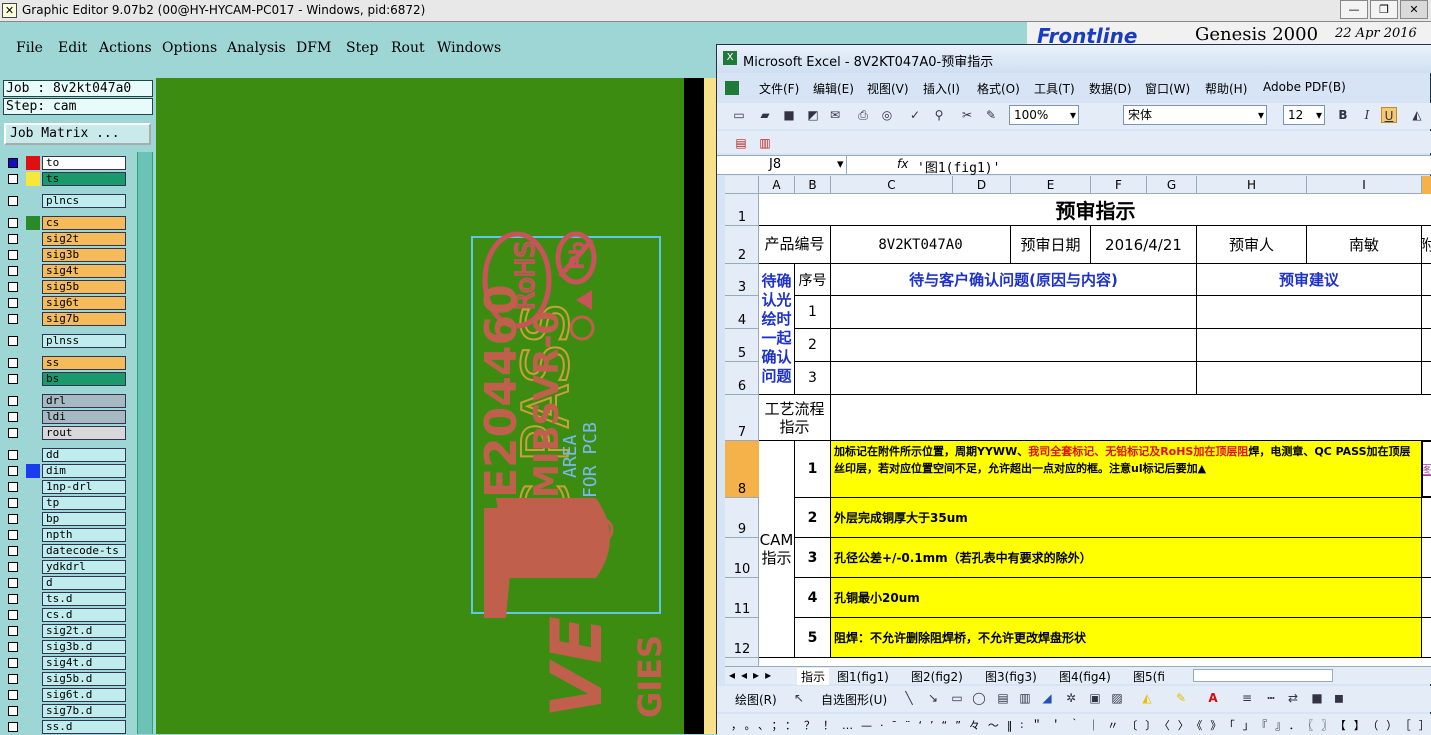  I want to click on col-header-G: G, so click(1172, 185).